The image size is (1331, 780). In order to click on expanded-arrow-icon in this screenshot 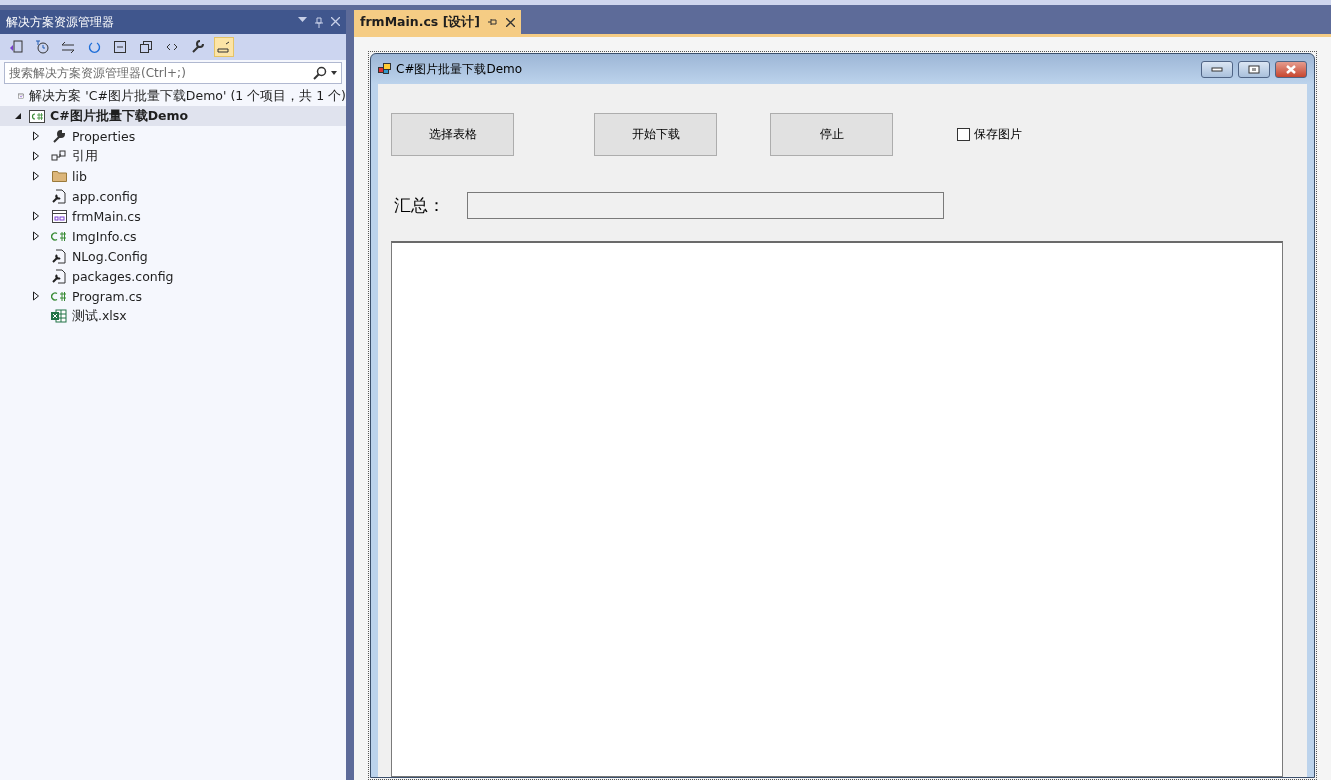, I will do `click(18, 116)`.